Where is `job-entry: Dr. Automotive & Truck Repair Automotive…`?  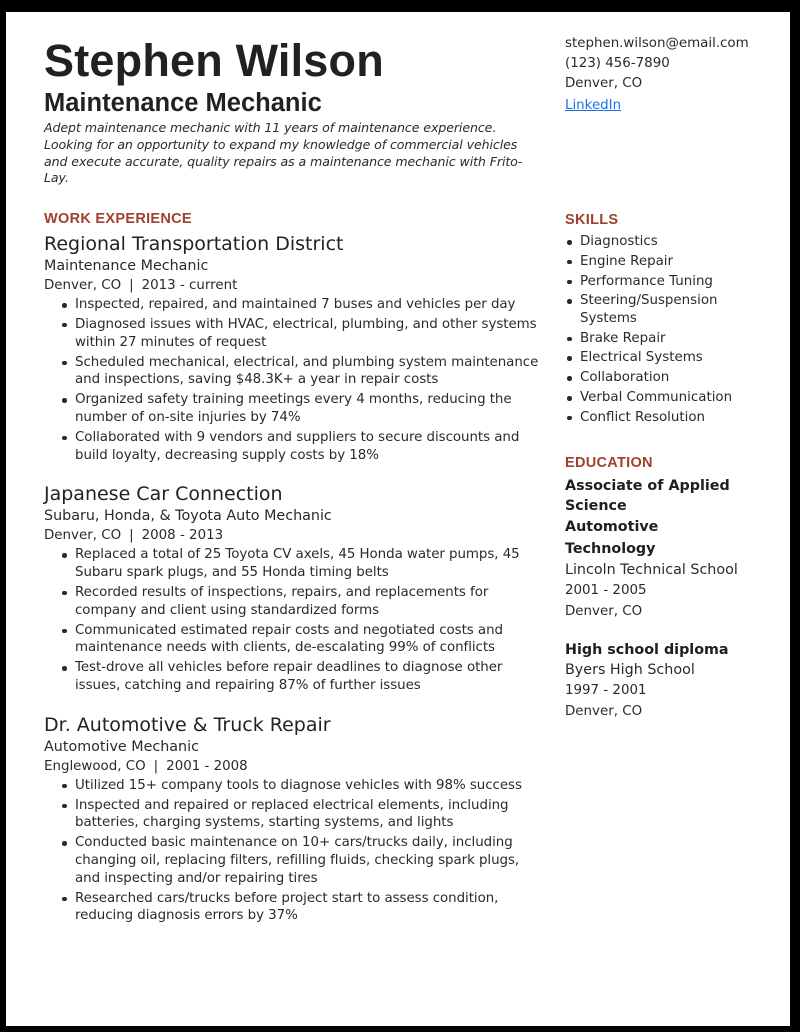
job-entry: Dr. Automotive & Truck Repair Automotive… is located at coordinates (294, 819).